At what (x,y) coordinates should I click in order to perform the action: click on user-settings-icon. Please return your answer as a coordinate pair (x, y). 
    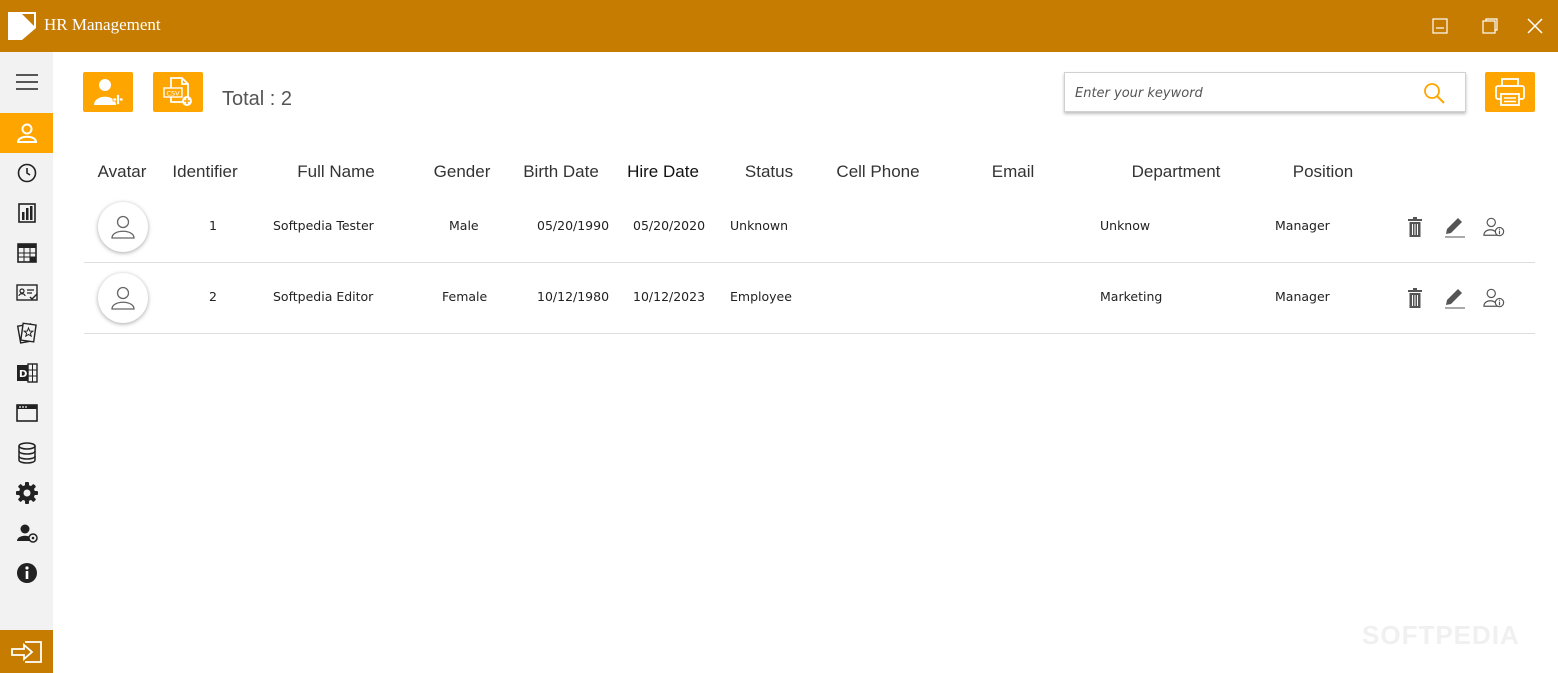
    Looking at the image, I should click on (27, 533).